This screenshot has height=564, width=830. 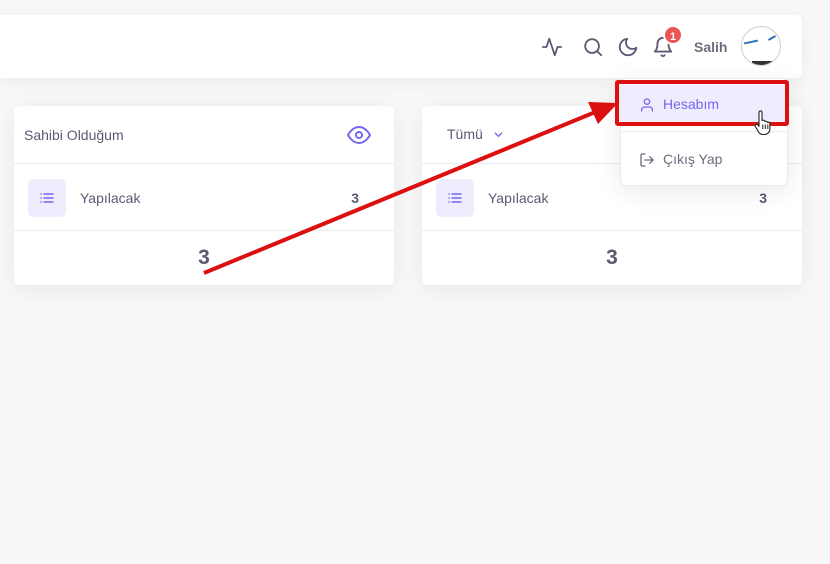 What do you see at coordinates (647, 105) in the screenshot?
I see `user-icon` at bounding box center [647, 105].